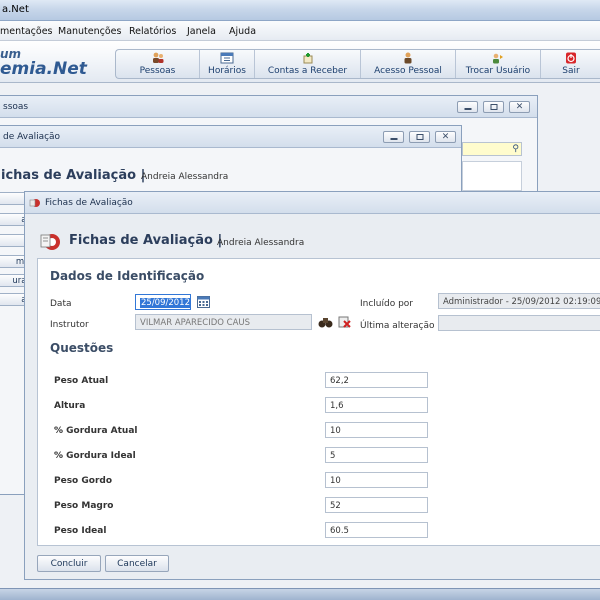 The height and width of the screenshot is (600, 600). Describe the element at coordinates (80, 531) in the screenshot. I see `question-label: Peso Ideal` at that location.